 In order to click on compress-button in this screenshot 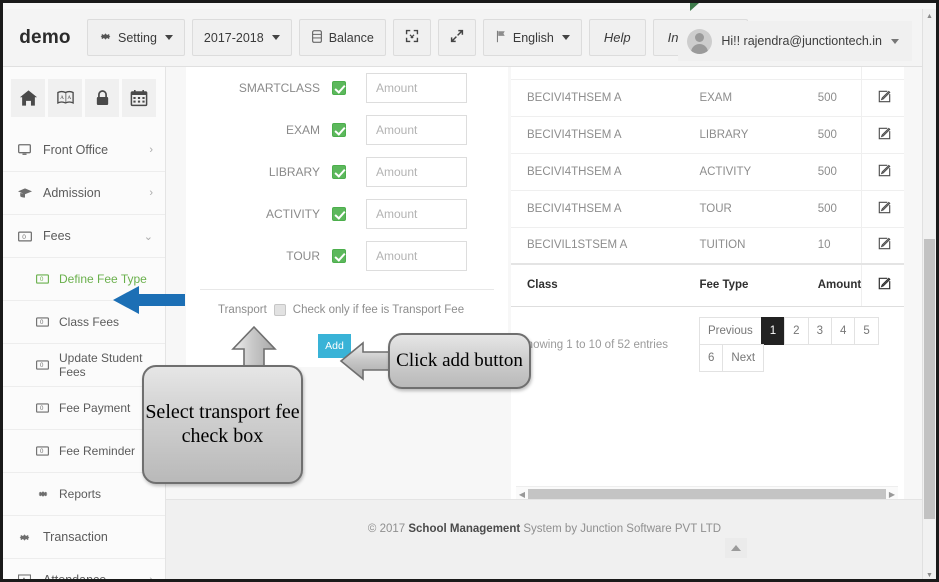, I will do `click(411, 37)`.